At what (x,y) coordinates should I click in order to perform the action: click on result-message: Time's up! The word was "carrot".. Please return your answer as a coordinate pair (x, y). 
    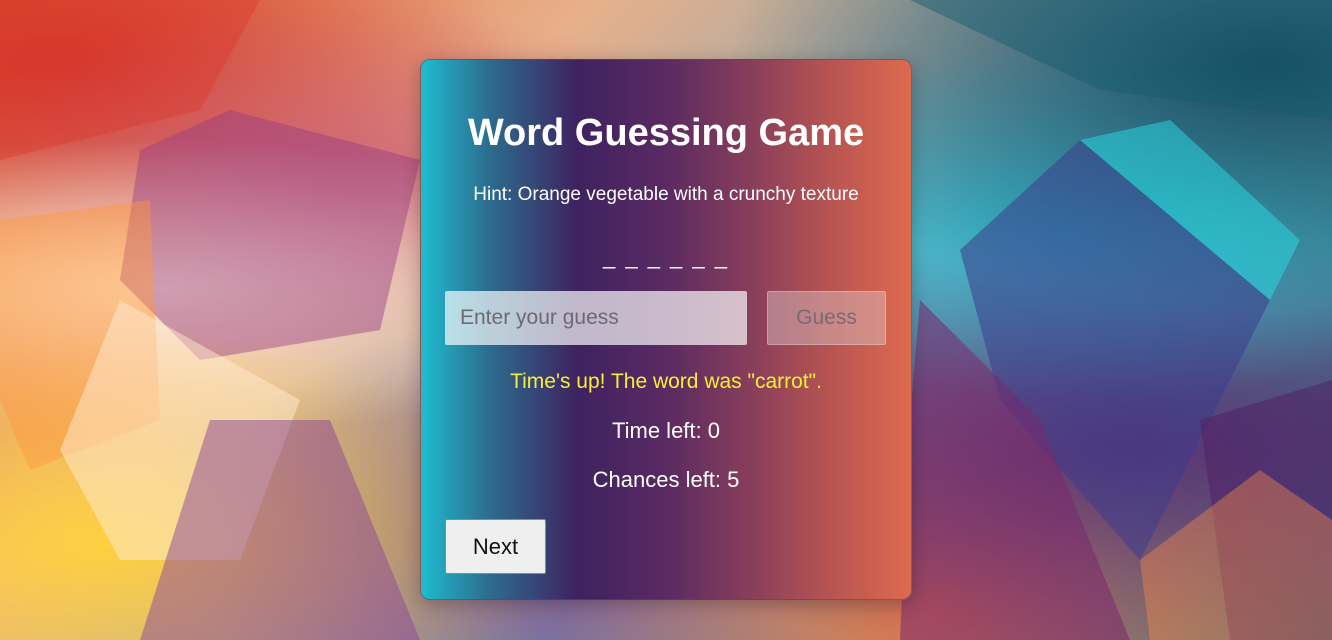
    Looking at the image, I should click on (666, 381).